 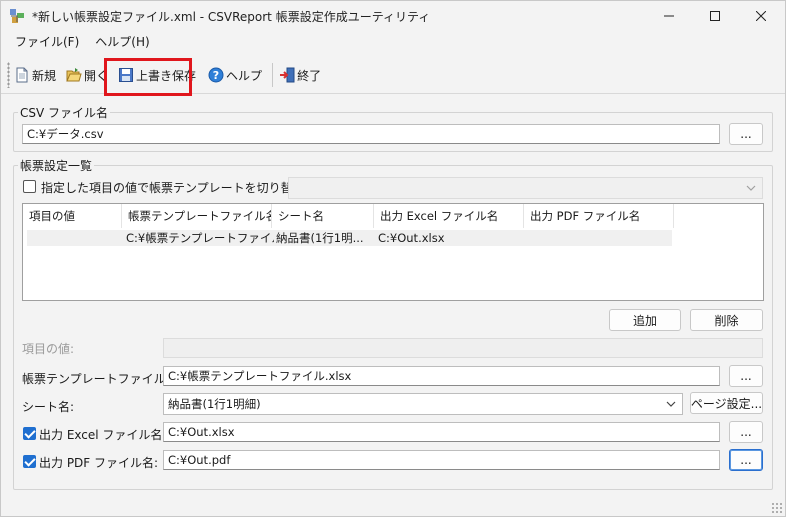 I want to click on switch-item-combo, so click(x=525, y=188).